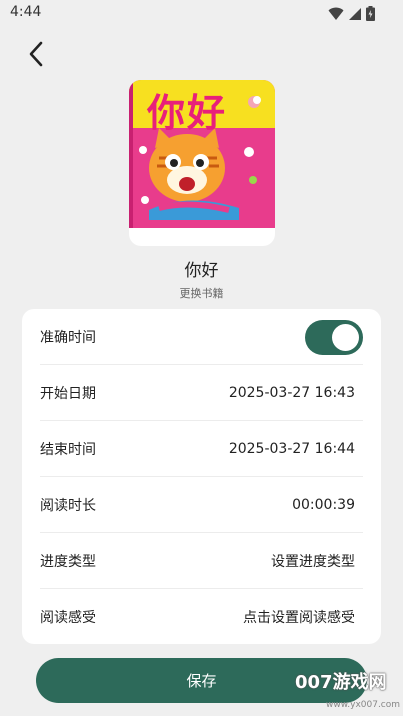 The width and height of the screenshot is (403, 716). Describe the element at coordinates (26, 12) in the screenshot. I see `status-time: 4:44` at that location.